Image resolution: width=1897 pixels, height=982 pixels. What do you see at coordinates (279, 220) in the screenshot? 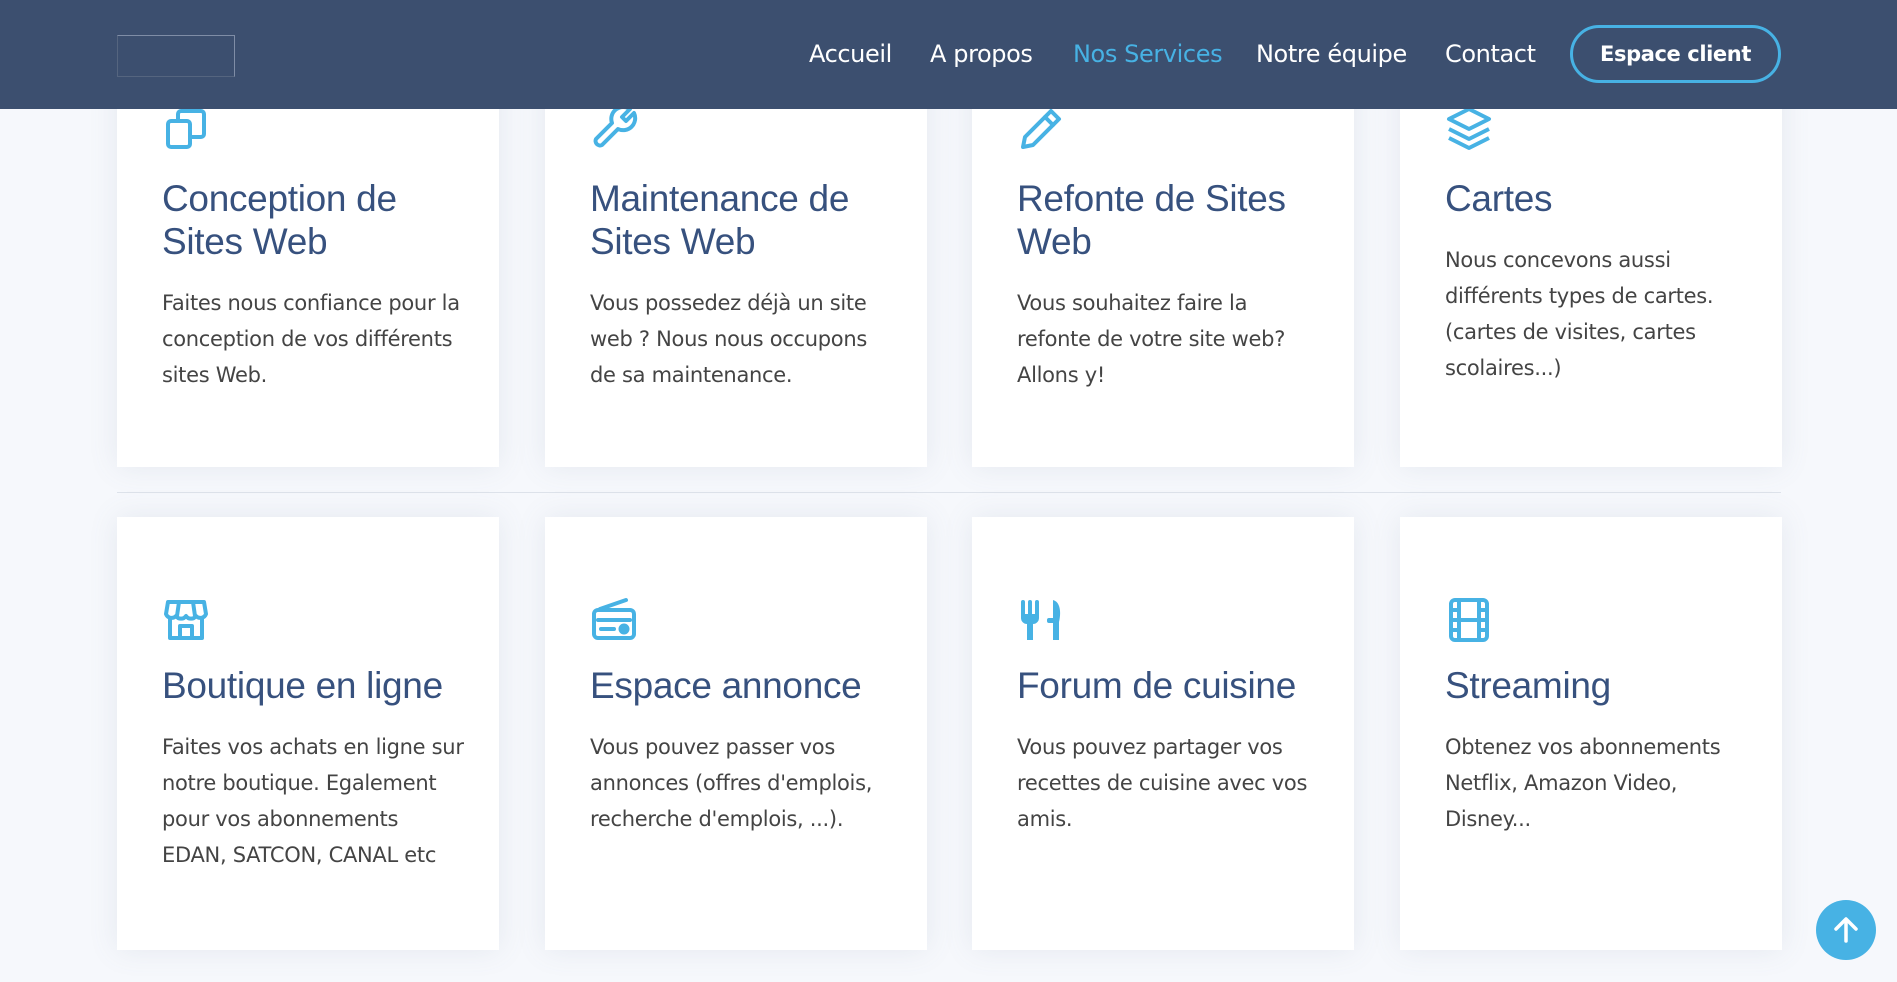
I see `card-title: Conception de Sites Web` at bounding box center [279, 220].